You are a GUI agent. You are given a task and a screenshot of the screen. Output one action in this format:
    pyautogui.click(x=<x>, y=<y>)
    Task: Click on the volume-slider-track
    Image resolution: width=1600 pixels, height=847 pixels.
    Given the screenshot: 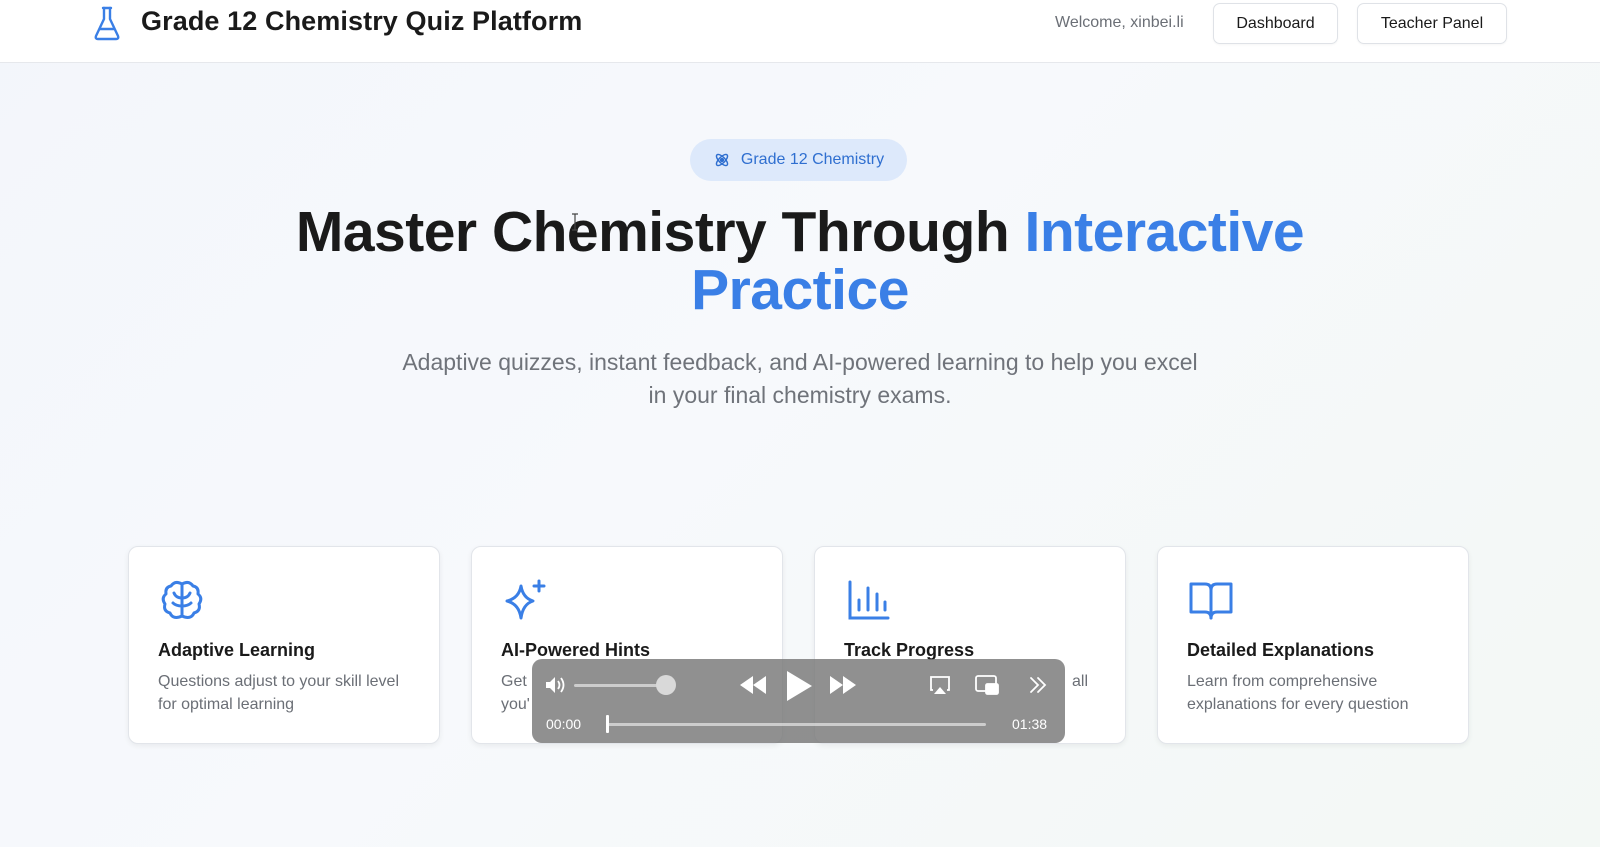 What is the action you would take?
    pyautogui.click(x=621, y=685)
    